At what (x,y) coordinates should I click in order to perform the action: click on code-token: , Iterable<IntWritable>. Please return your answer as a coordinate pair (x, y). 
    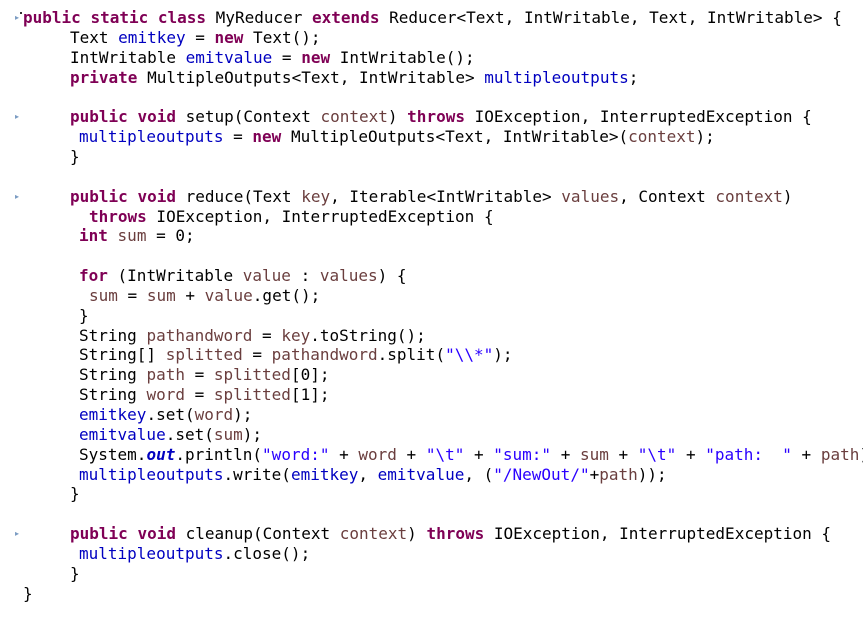
    Looking at the image, I should click on (446, 196).